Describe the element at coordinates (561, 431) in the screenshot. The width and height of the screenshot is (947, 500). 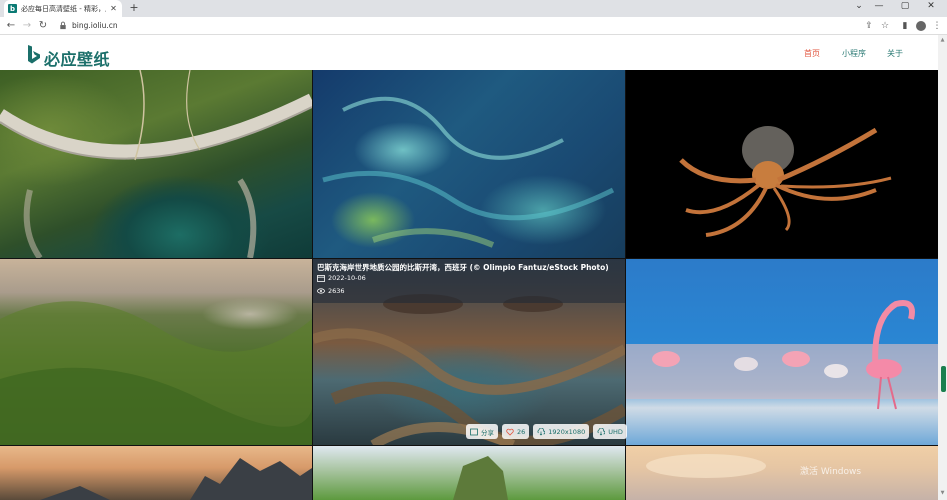
I see `download-1080-button: 1920x1080` at that location.